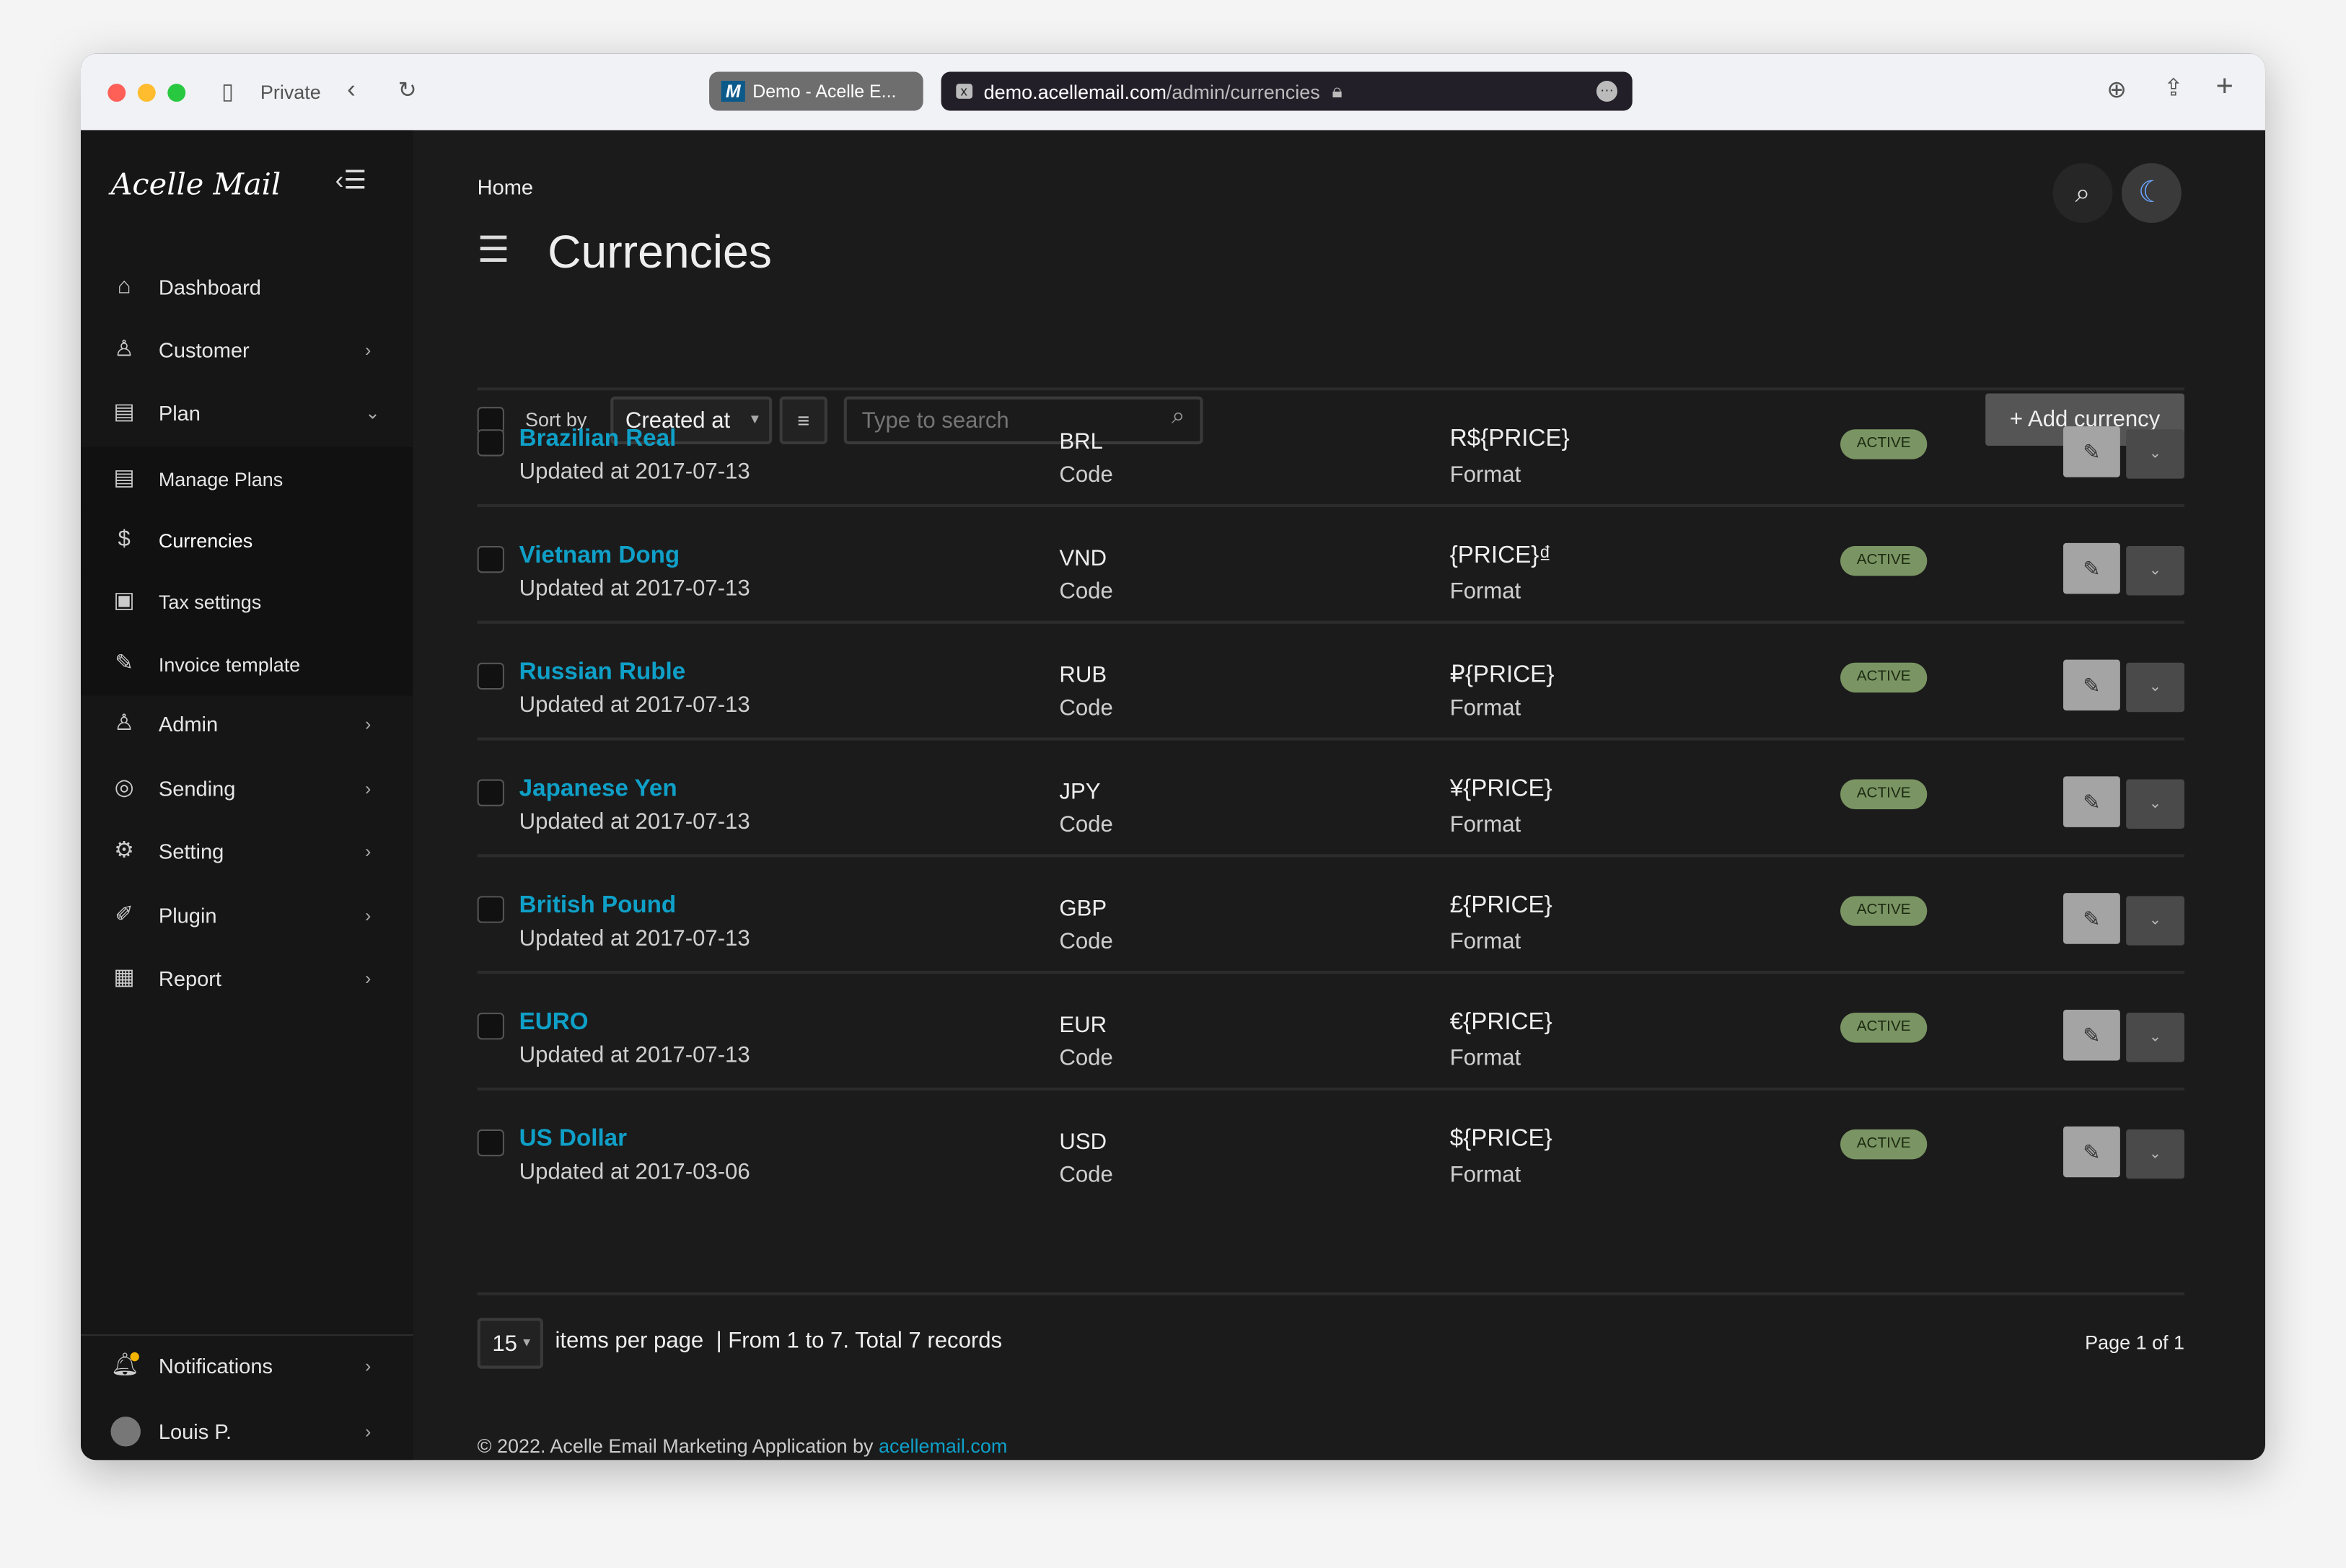 The width and height of the screenshot is (2346, 1568). What do you see at coordinates (598, 906) in the screenshot?
I see `currency-name-link: British Pound` at bounding box center [598, 906].